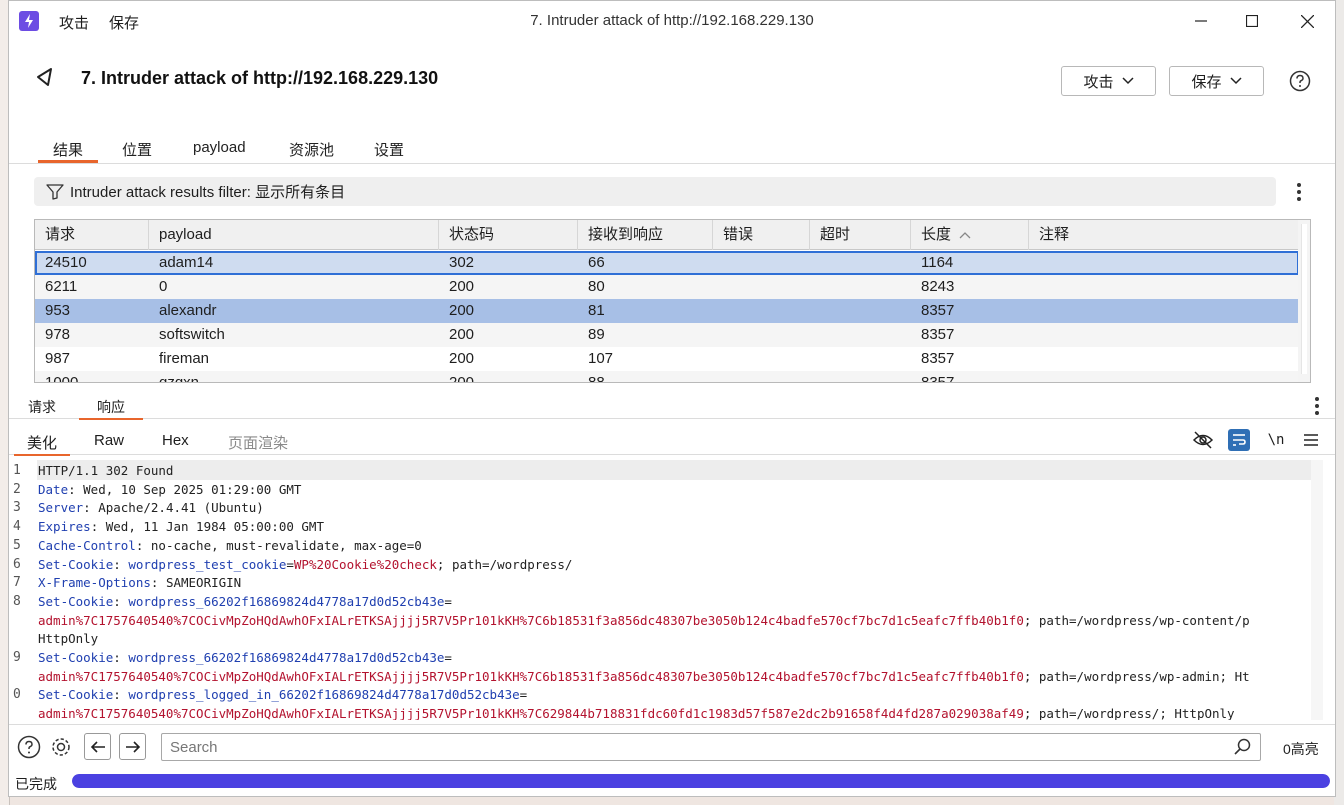 The width and height of the screenshot is (1344, 805). I want to click on results-scrollbar, so click(1304, 301).